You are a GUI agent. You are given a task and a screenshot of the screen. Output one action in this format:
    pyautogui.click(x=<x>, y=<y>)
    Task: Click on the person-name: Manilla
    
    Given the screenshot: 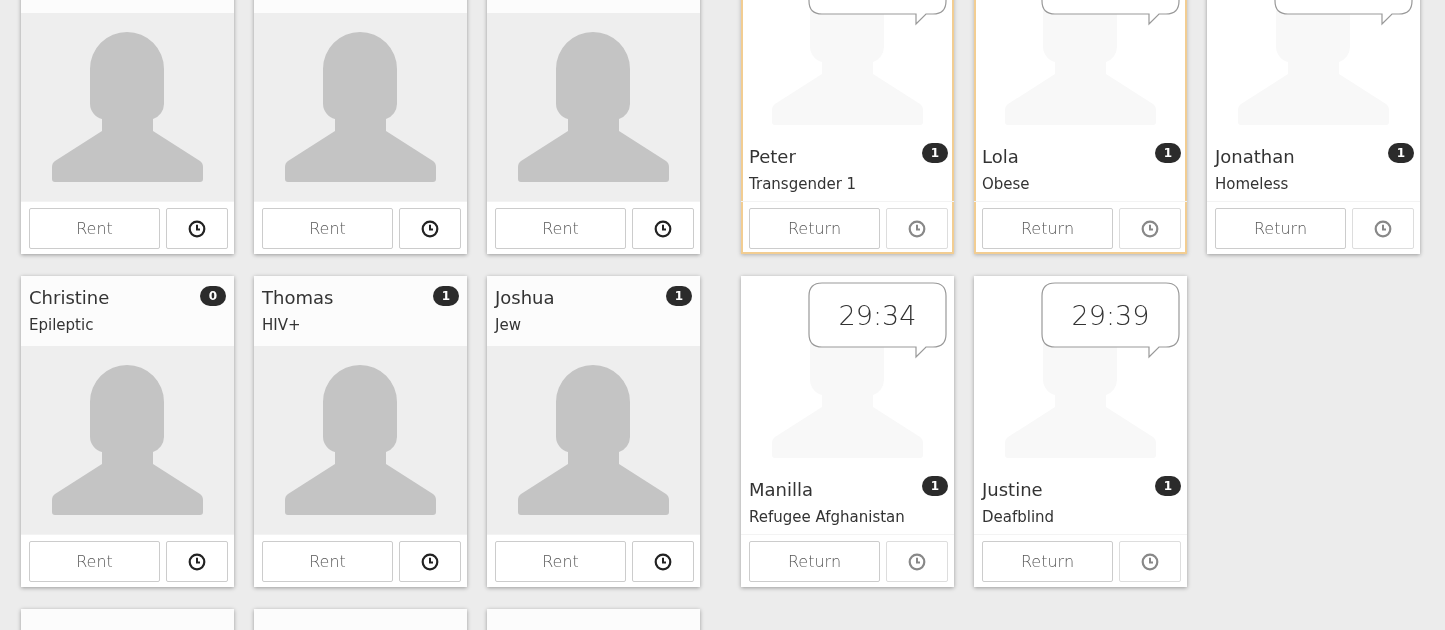 What is the action you would take?
    pyautogui.click(x=781, y=490)
    